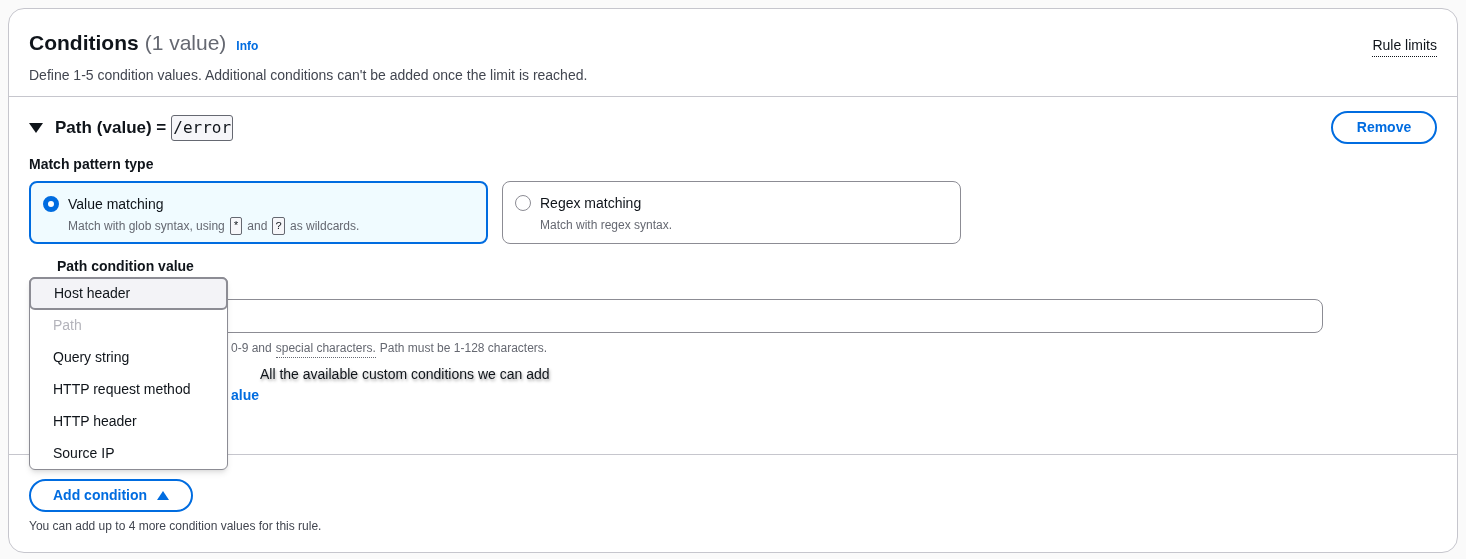  I want to click on condition-qualifier: (value) =, so click(131, 127).